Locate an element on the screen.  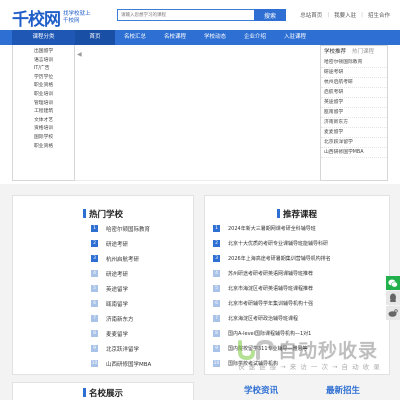
list-item: 1 2024年新大三暑期网课考研全科辅导班 is located at coordinates (272, 228).